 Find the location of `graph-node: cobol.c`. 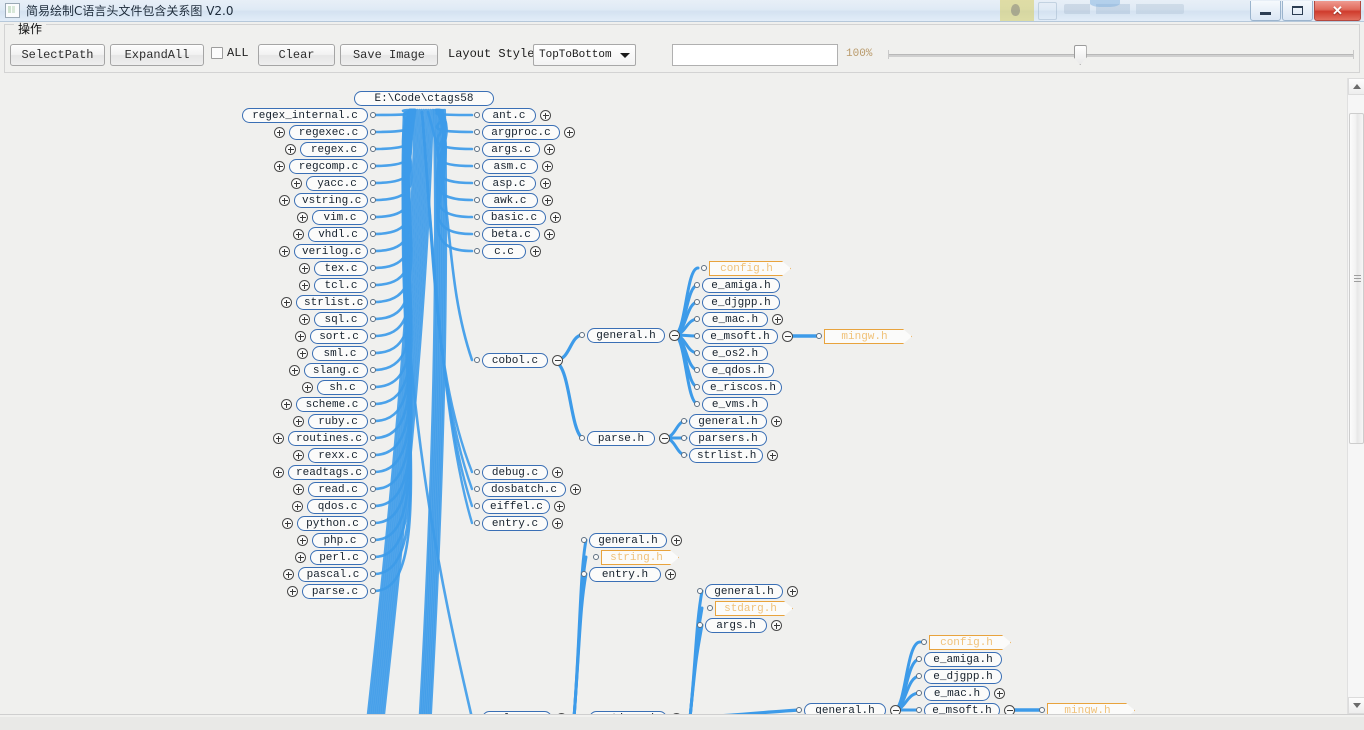

graph-node: cobol.c is located at coordinates (515, 360).